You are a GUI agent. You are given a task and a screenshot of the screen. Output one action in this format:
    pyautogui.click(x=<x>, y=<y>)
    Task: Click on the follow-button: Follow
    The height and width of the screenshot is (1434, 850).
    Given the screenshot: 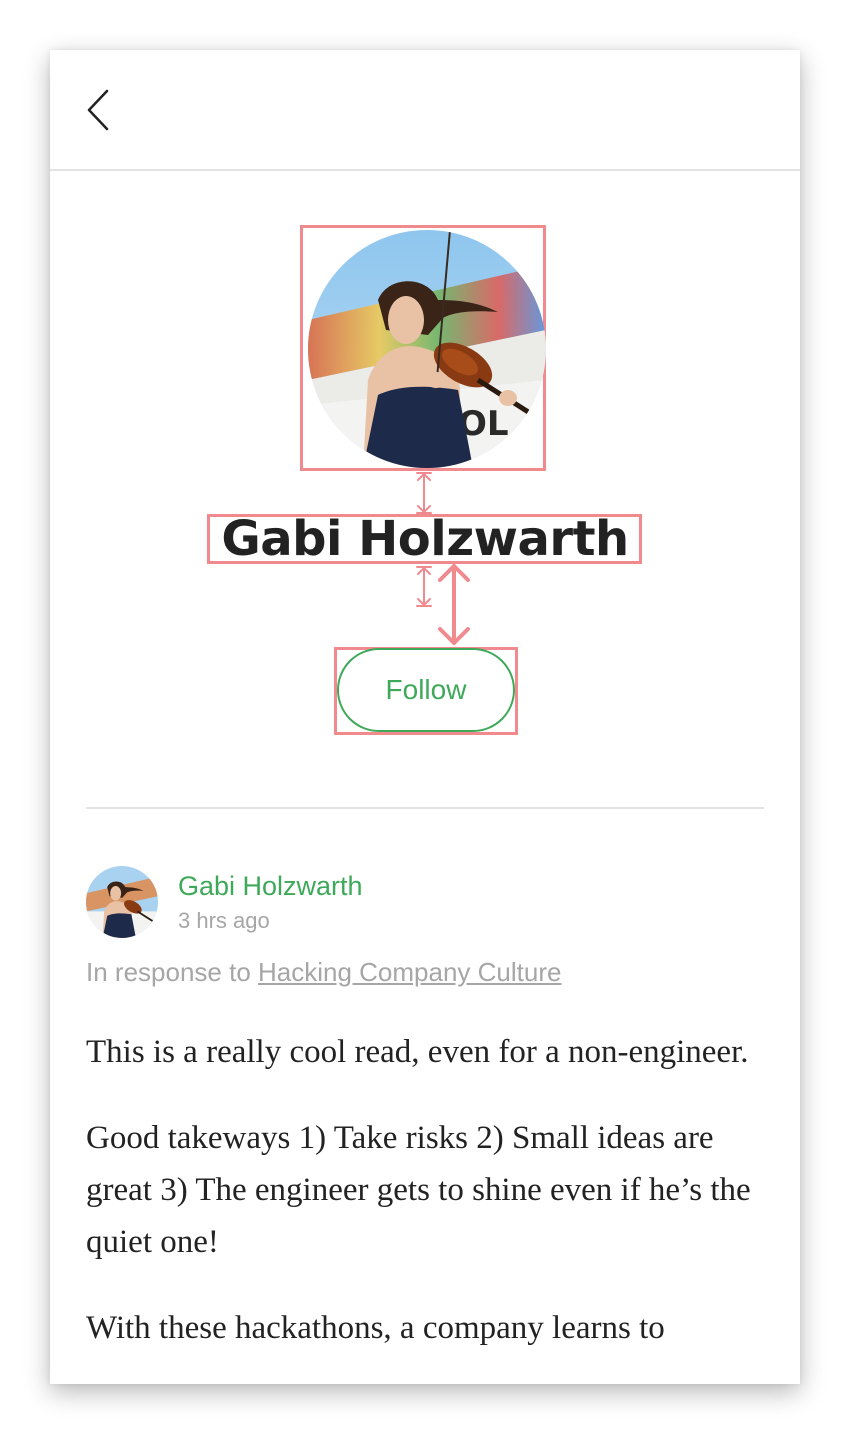 What is the action you would take?
    pyautogui.click(x=426, y=690)
    